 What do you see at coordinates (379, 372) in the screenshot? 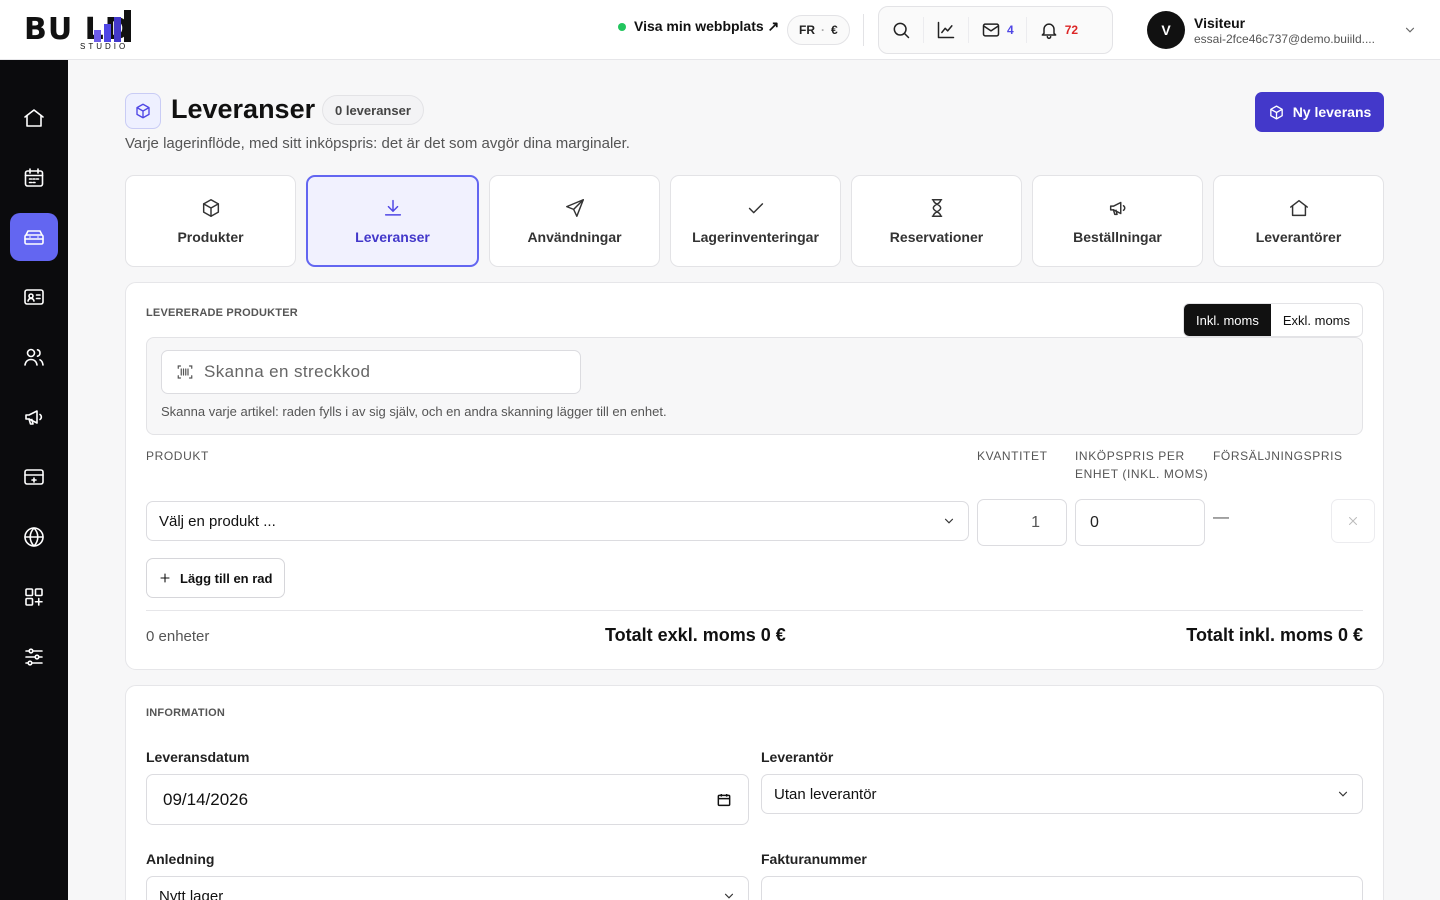
I see `barcode-input` at bounding box center [379, 372].